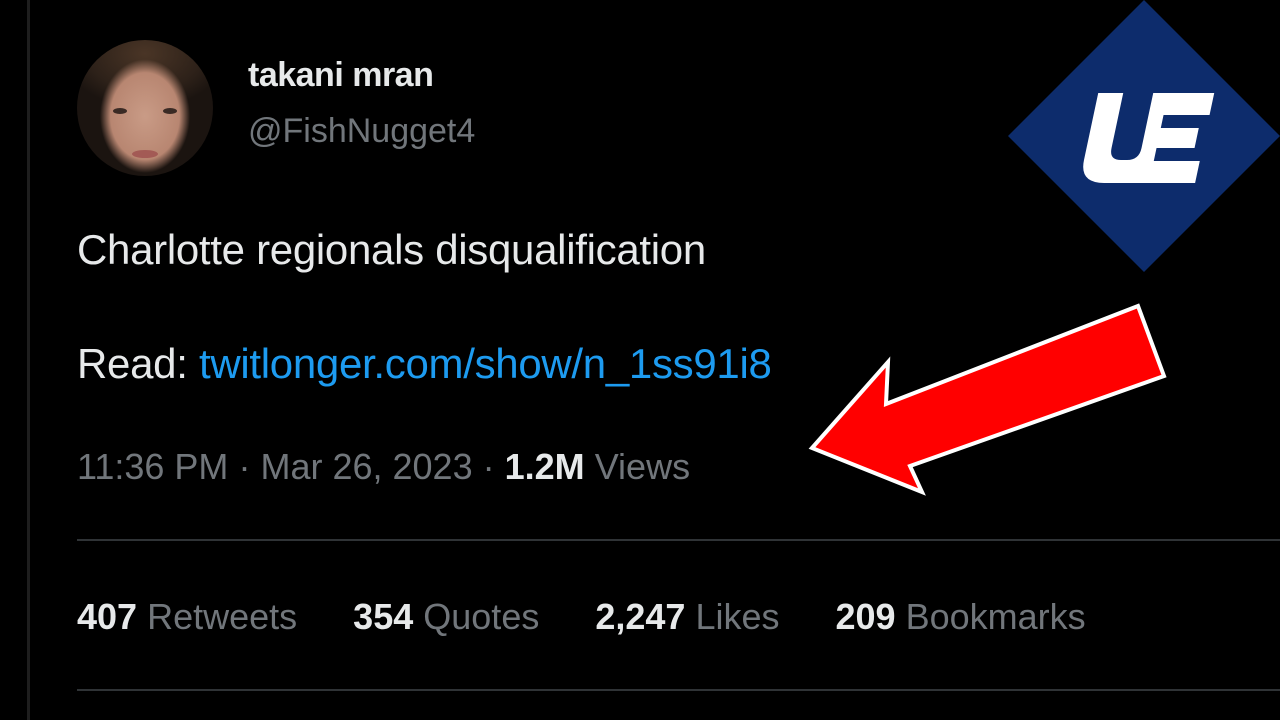 Image resolution: width=1280 pixels, height=720 pixels. Describe the element at coordinates (1183, 104) in the screenshot. I see `logo-e-top-bar` at that location.